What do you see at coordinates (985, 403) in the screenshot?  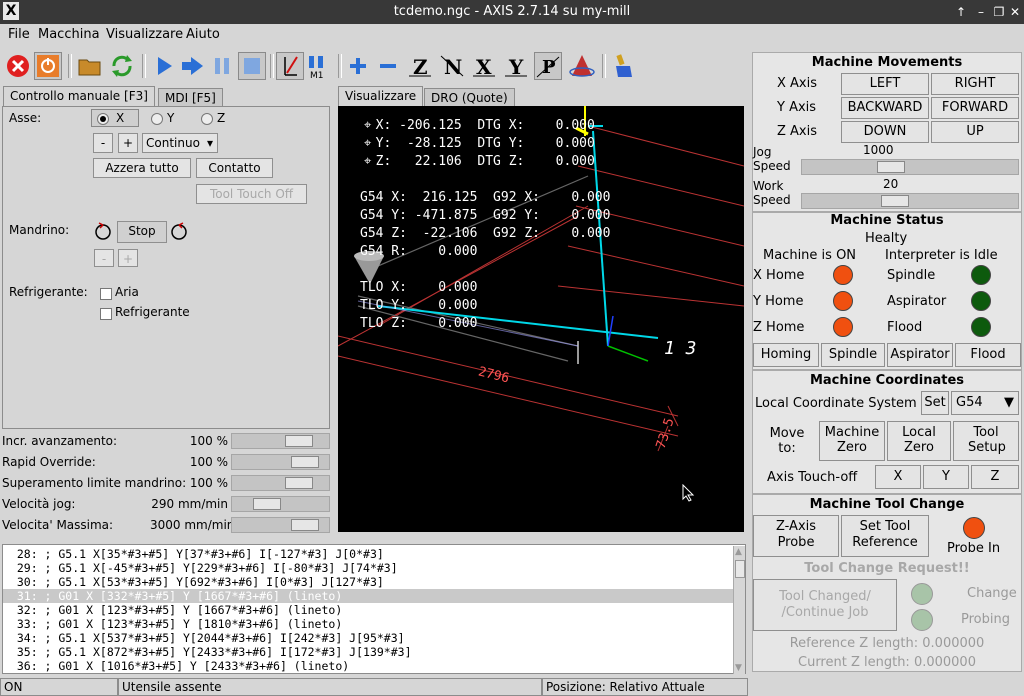 I see `lcs-select: G54 ▼` at bounding box center [985, 403].